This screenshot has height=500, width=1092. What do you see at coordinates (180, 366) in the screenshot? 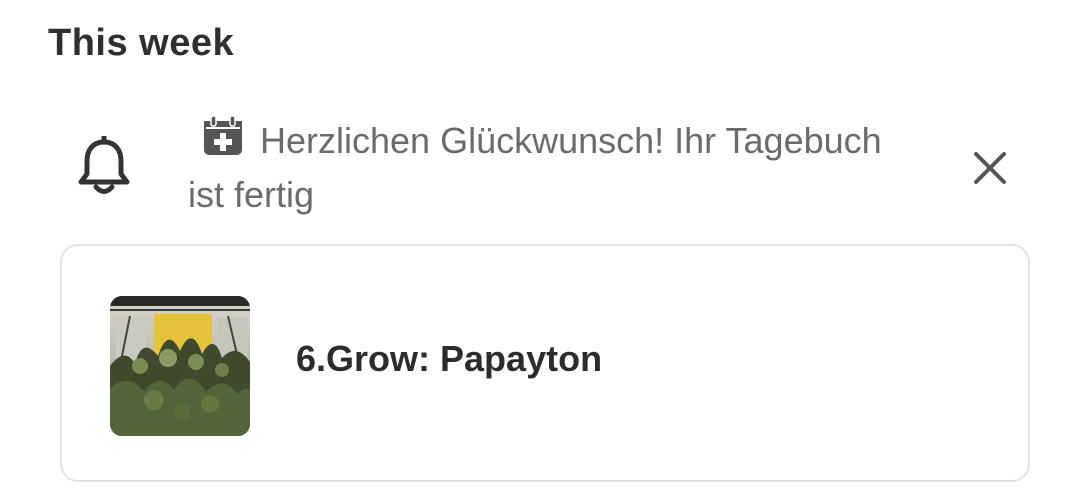
I see `plant-thumbnail` at bounding box center [180, 366].